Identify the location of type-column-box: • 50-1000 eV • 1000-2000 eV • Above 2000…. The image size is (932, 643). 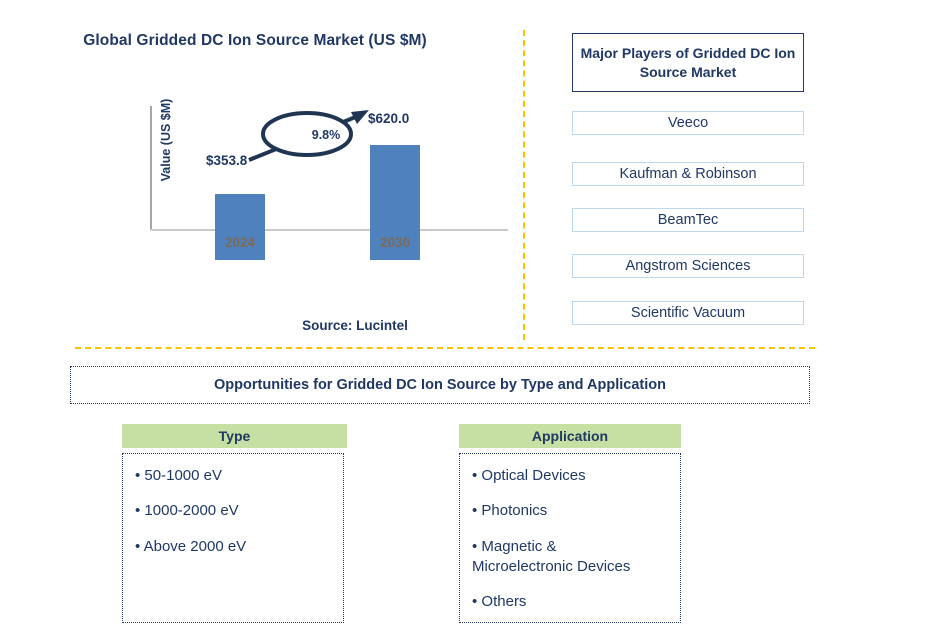
(233, 538).